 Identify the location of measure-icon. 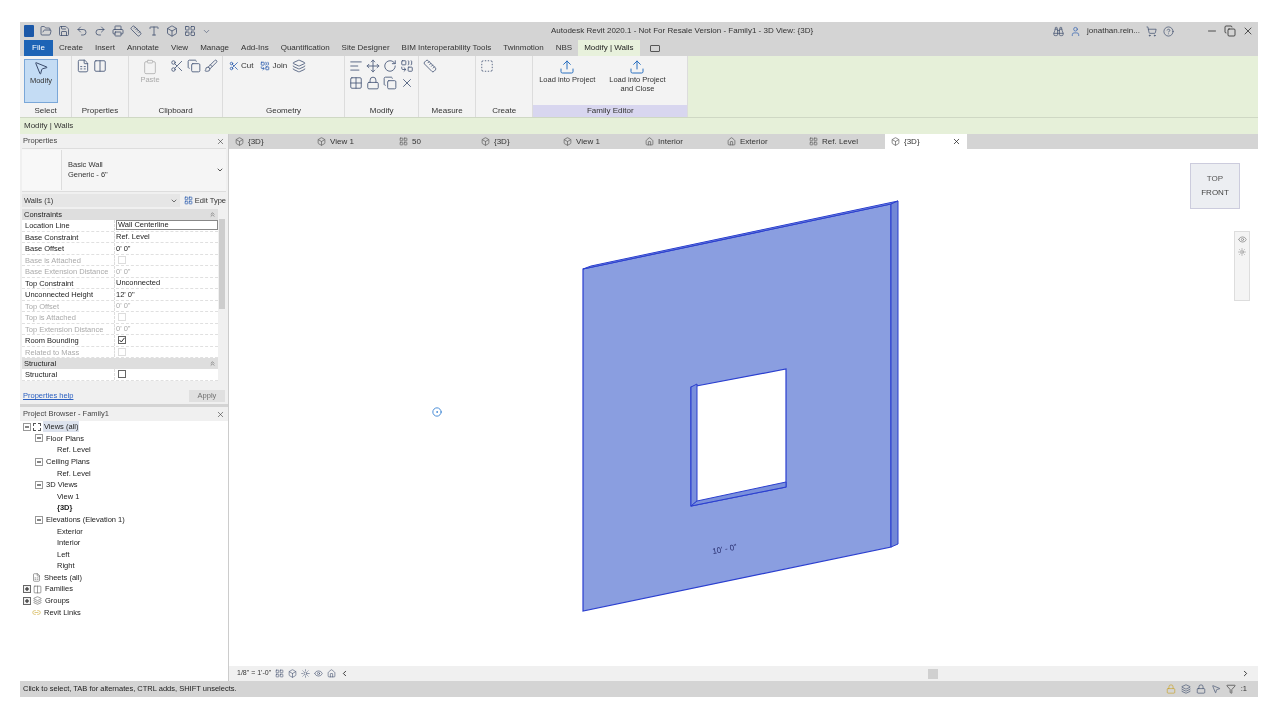
(136, 31).